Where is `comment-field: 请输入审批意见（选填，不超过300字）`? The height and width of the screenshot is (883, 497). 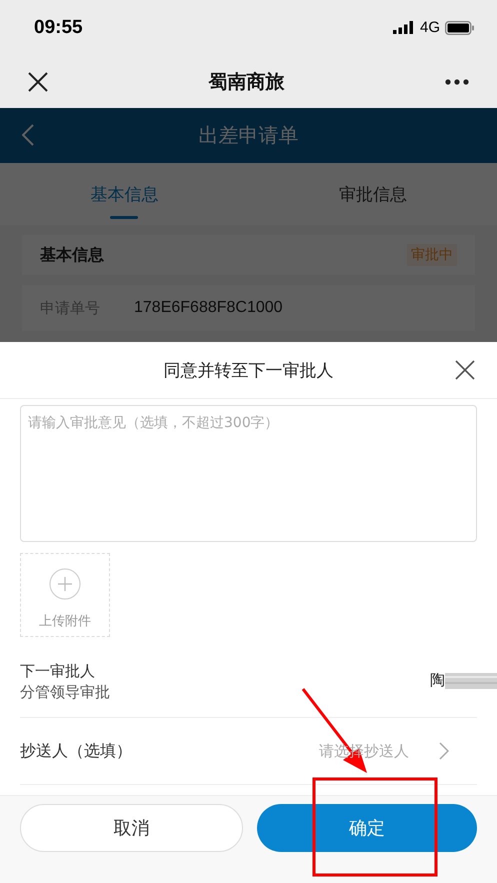
comment-field: 请输入审批意见（选填，不超过300字） is located at coordinates (248, 473).